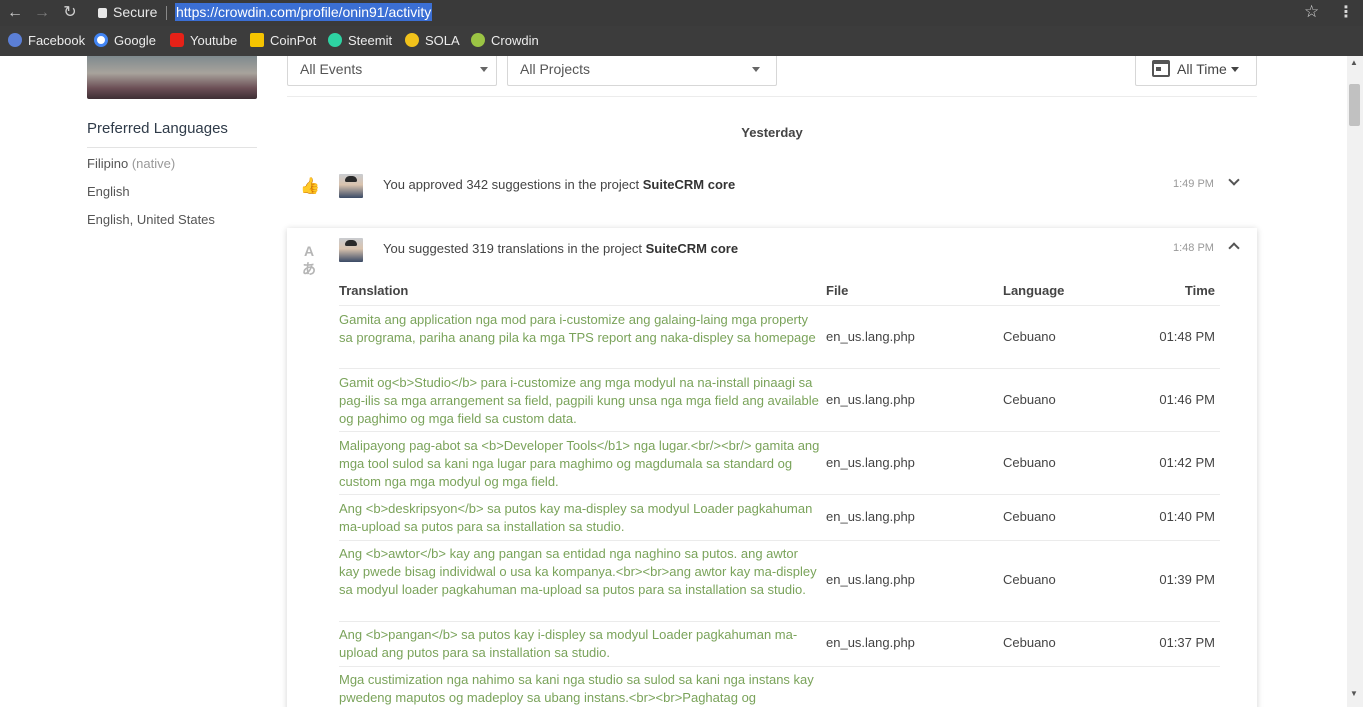 The image size is (1363, 707). Describe the element at coordinates (1161, 68) in the screenshot. I see `calendar-icon` at that location.